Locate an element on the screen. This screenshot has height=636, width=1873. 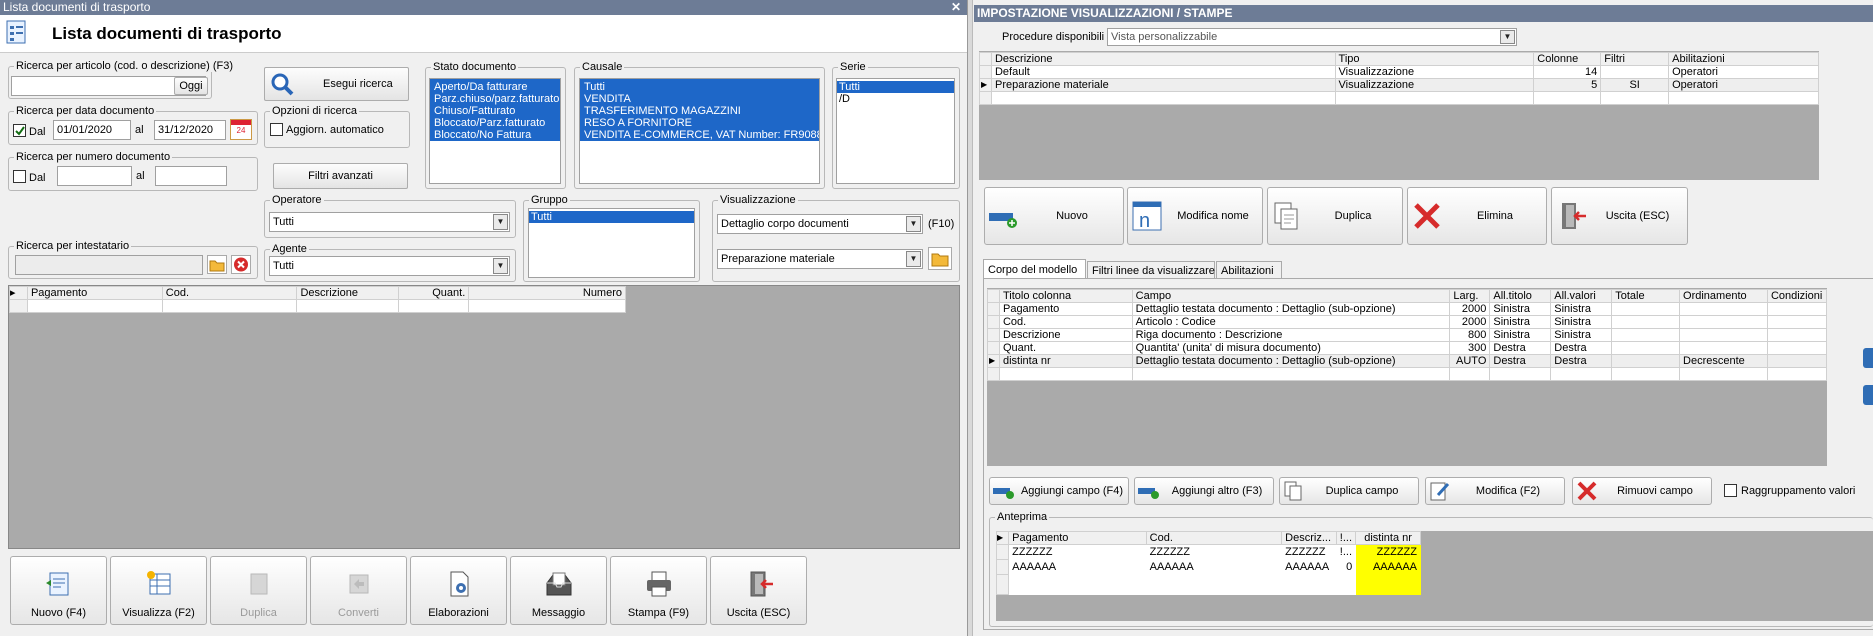
series-list: Tutti /D is located at coordinates (895, 131).